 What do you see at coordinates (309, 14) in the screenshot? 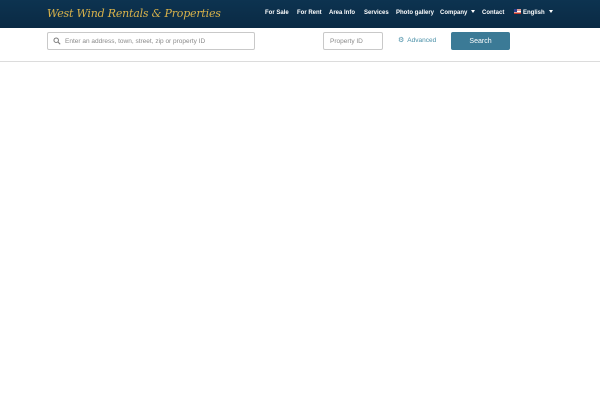
I see `nav-for-rent: For Rent` at bounding box center [309, 14].